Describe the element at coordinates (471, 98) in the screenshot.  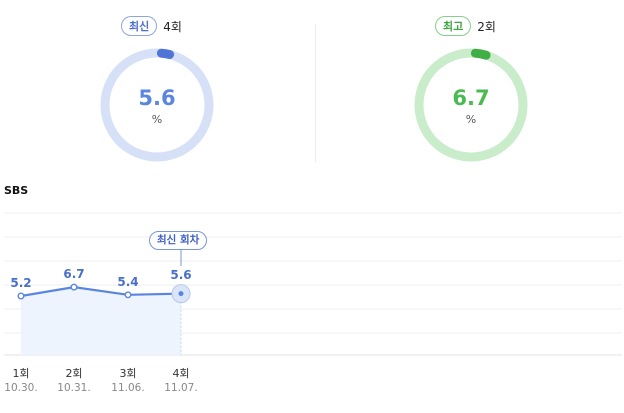
I see `highest-rating-value: 6.7` at that location.